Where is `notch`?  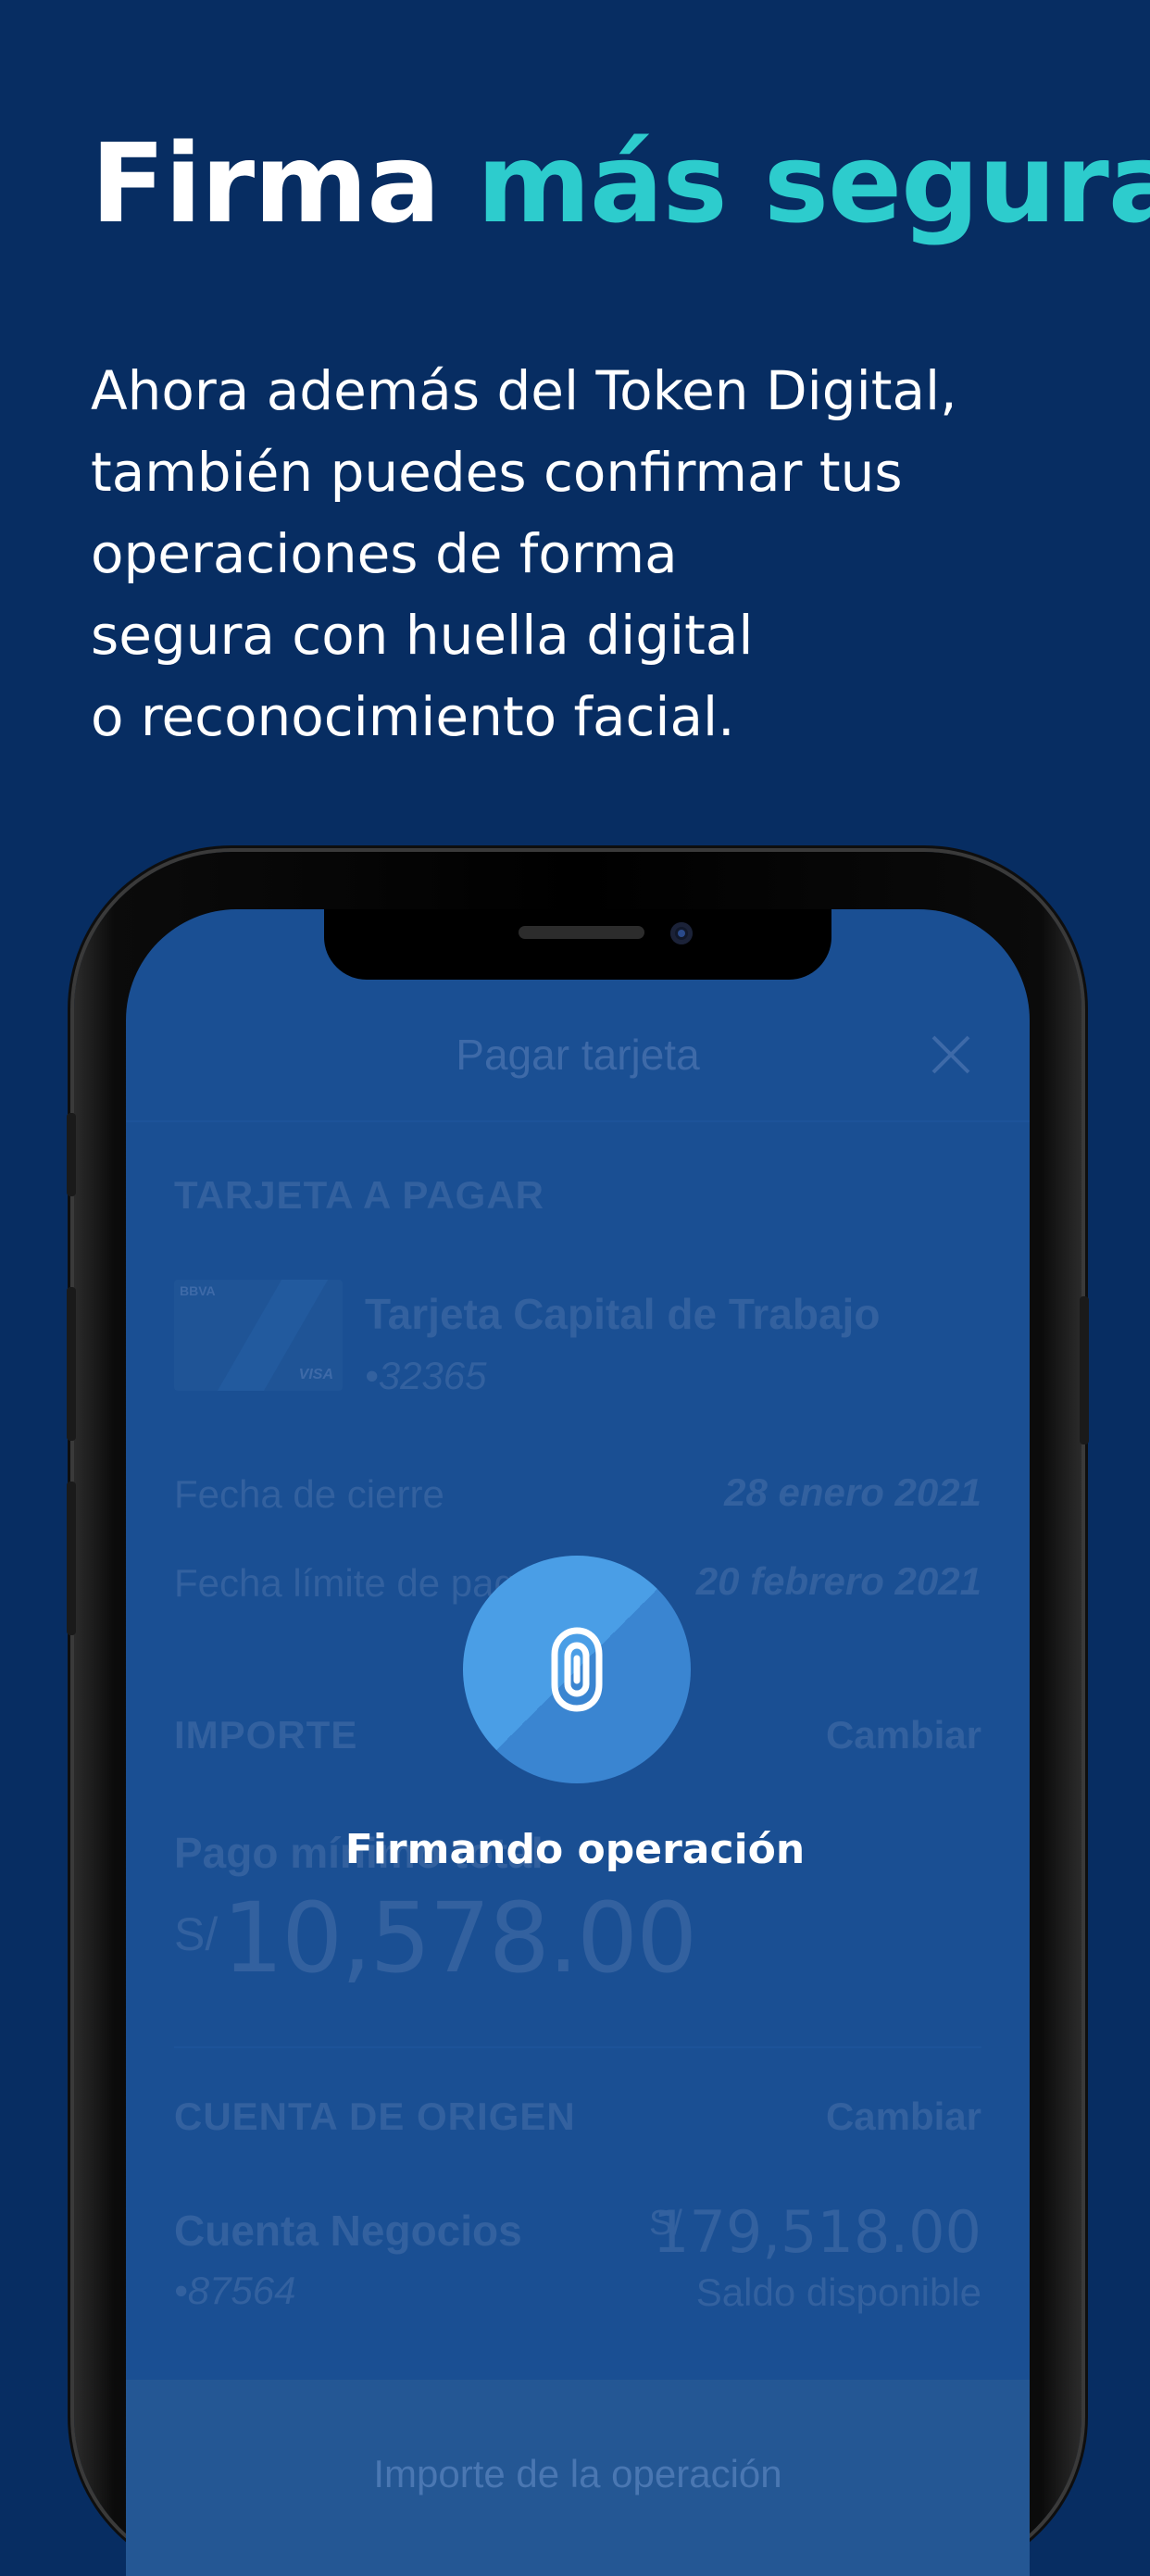
notch is located at coordinates (577, 945).